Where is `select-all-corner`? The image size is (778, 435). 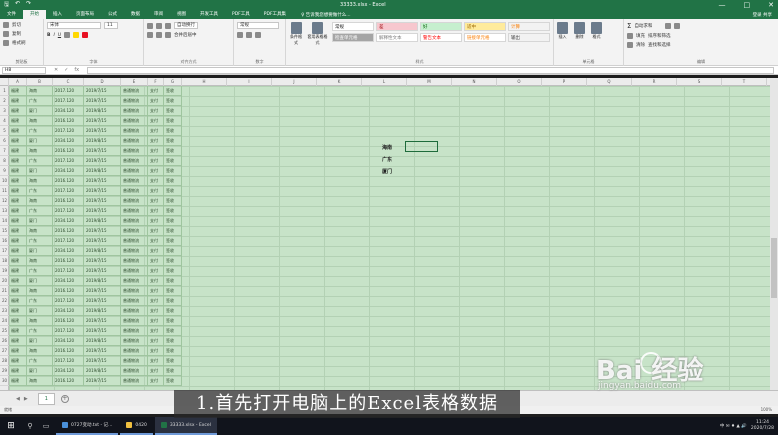 select-all-corner is located at coordinates (4, 82).